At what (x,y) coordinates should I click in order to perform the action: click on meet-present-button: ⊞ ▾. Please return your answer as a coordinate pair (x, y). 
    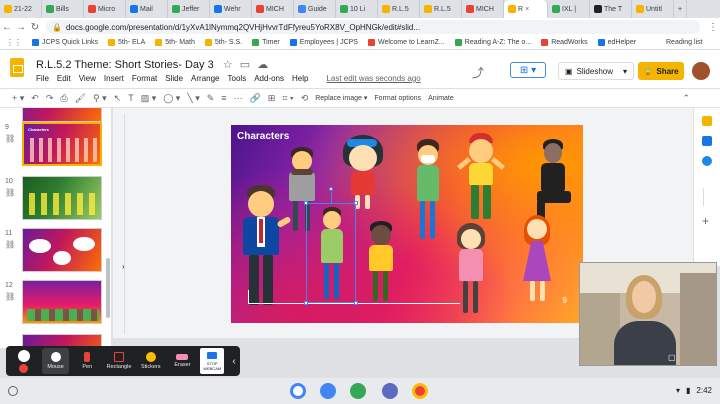
    Looking at the image, I should click on (528, 70).